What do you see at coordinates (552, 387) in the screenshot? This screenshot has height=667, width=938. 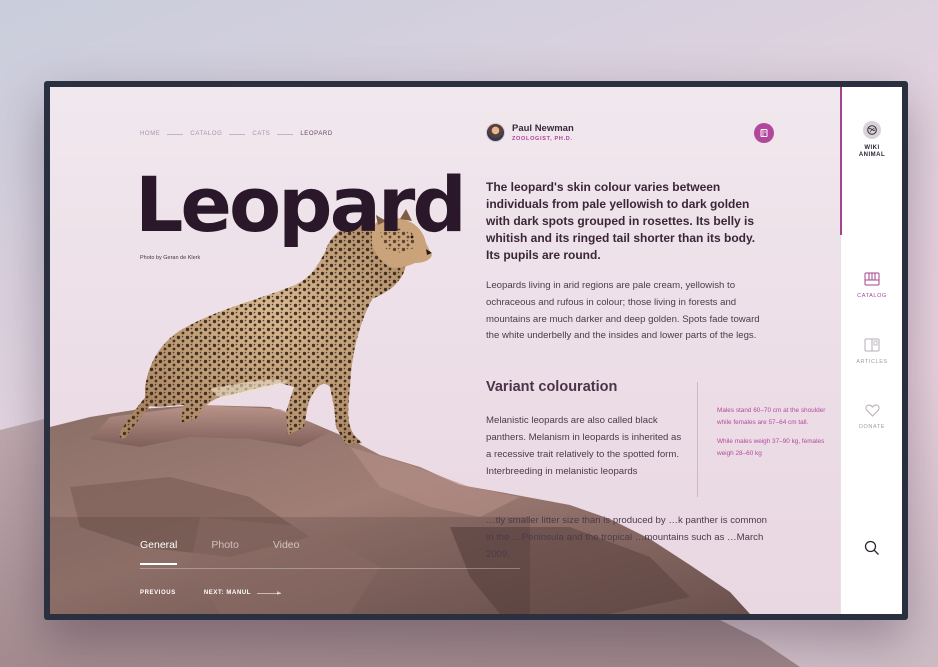 I see `section-heading: Variant colouration` at bounding box center [552, 387].